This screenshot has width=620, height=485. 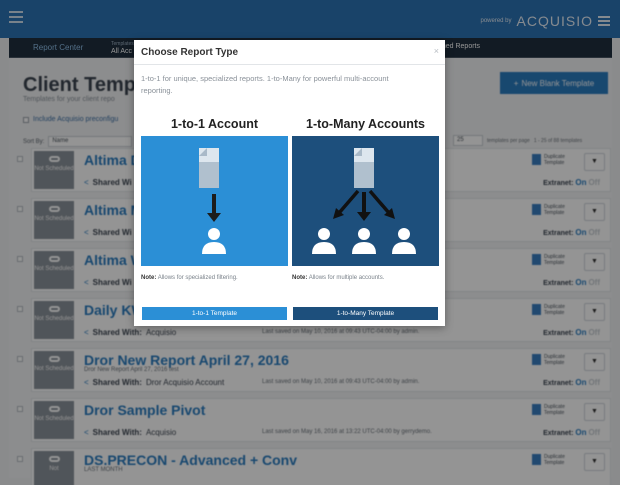 What do you see at coordinates (346, 278) in the screenshot?
I see `note-text: Allows for multiple accounts.` at bounding box center [346, 278].